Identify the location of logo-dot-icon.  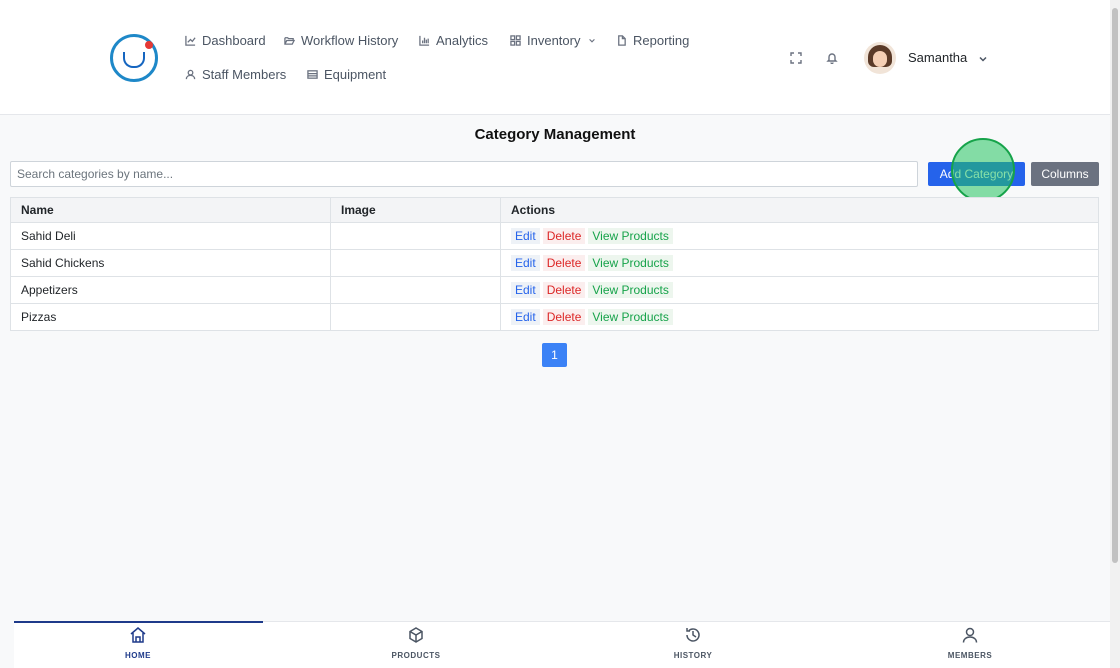
(149, 45).